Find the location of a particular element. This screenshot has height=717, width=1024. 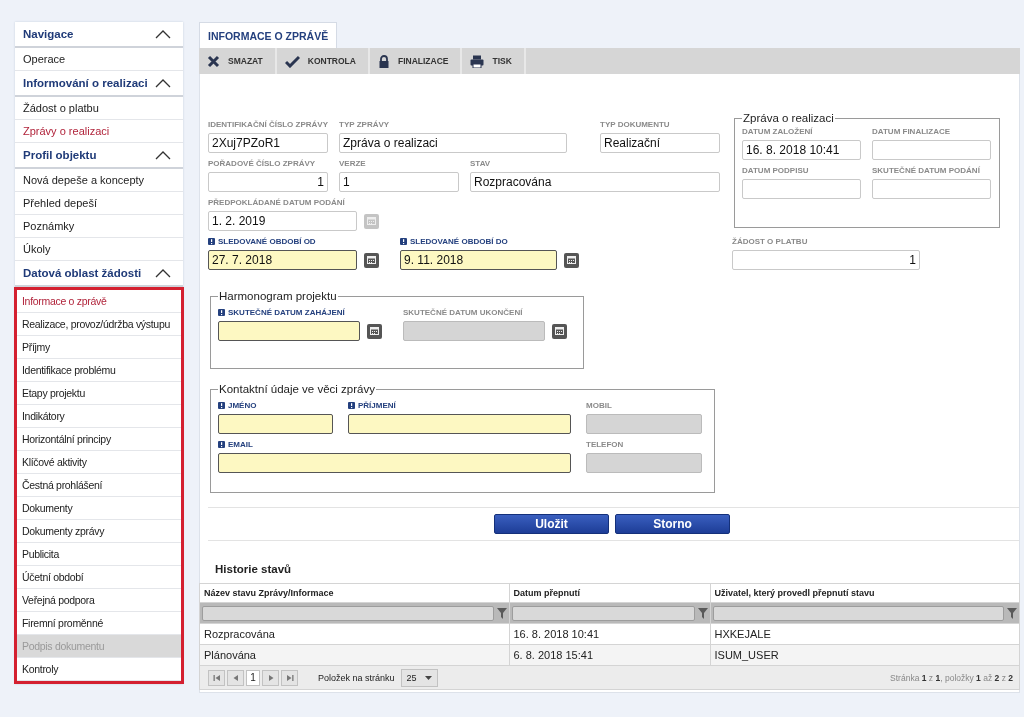

nav-item: Dokumenty is located at coordinates (99, 508).